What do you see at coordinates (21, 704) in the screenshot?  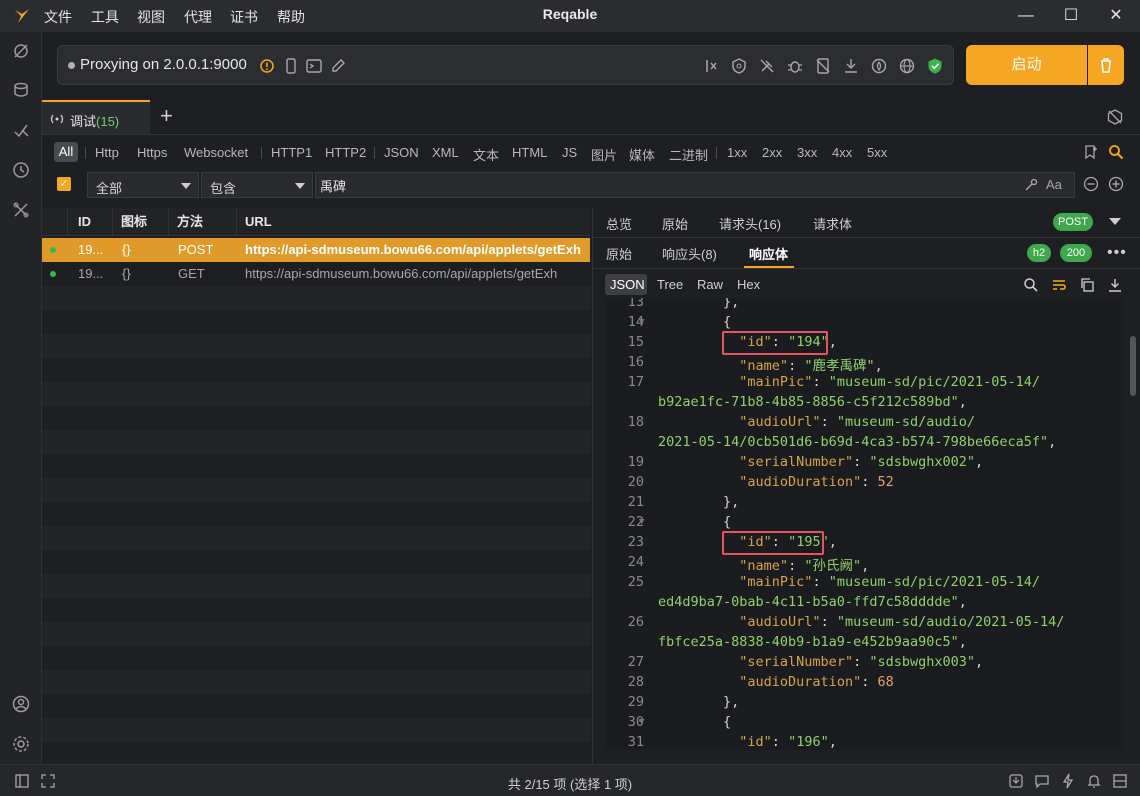 I see `account-icon` at bounding box center [21, 704].